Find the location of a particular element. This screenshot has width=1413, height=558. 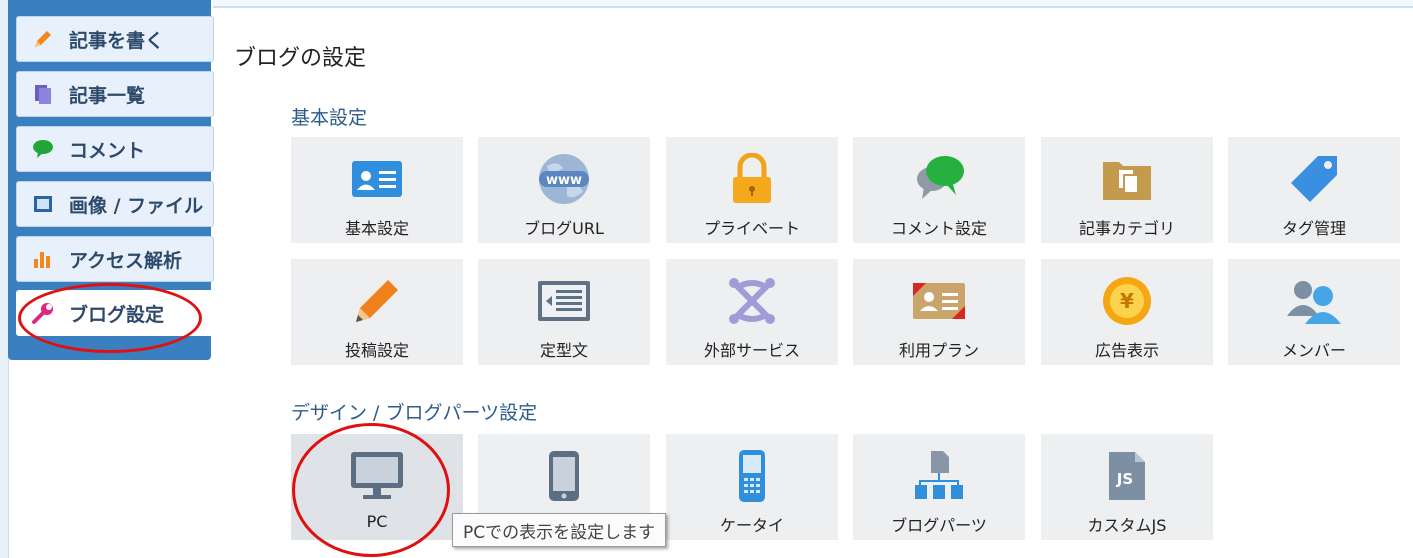

page-title: ブログの設定 is located at coordinates (300, 58).